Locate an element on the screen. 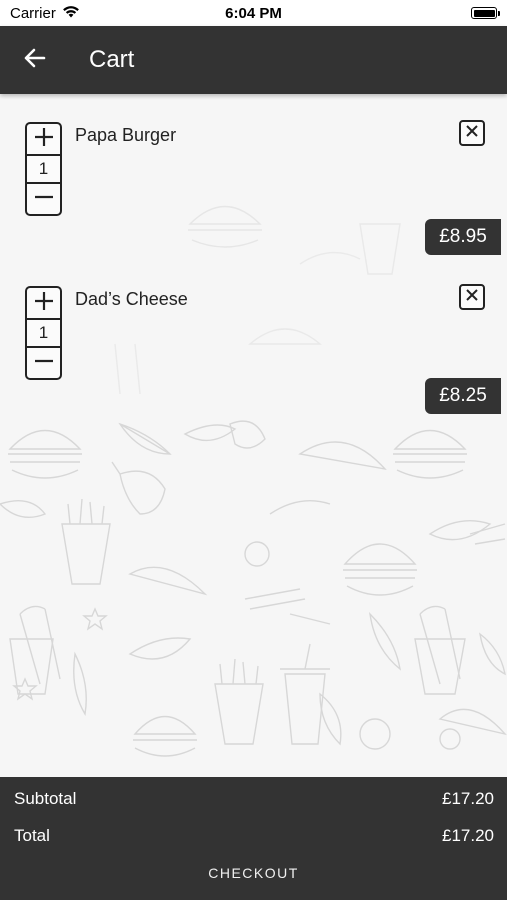 The image size is (507, 900). item-name: Dad’s Cheese is located at coordinates (131, 299).